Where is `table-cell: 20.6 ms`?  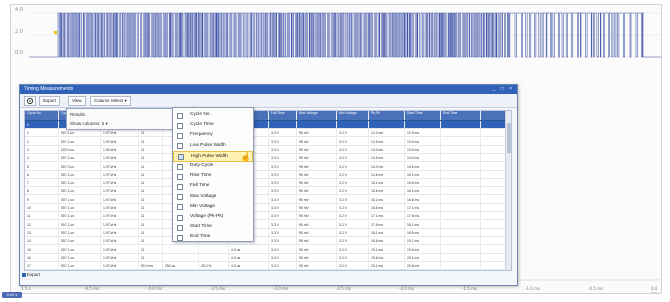 table-cell: 20.6 ms is located at coordinates (423, 266).